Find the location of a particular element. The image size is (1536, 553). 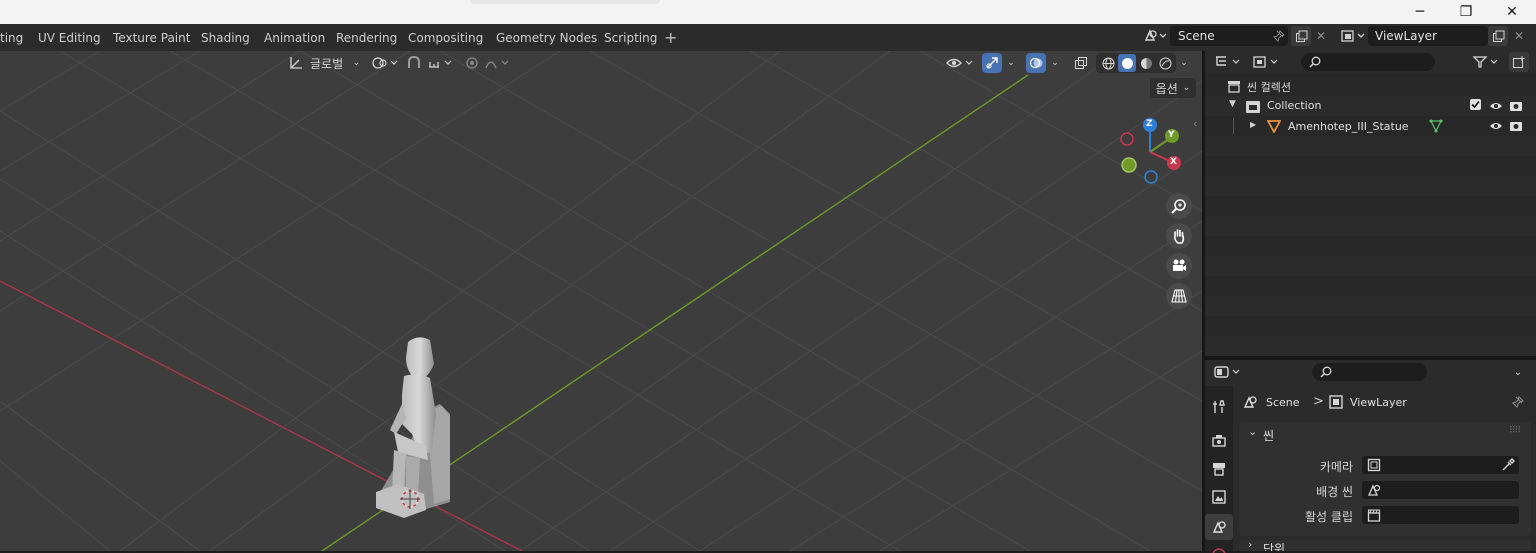

maximize-button: ❐ is located at coordinates (1466, 12).